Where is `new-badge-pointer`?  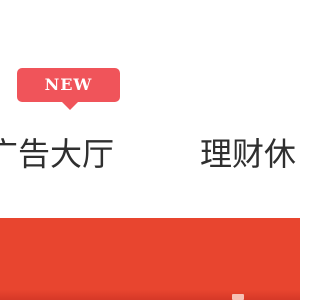
new-badge-pointer is located at coordinates (70, 106).